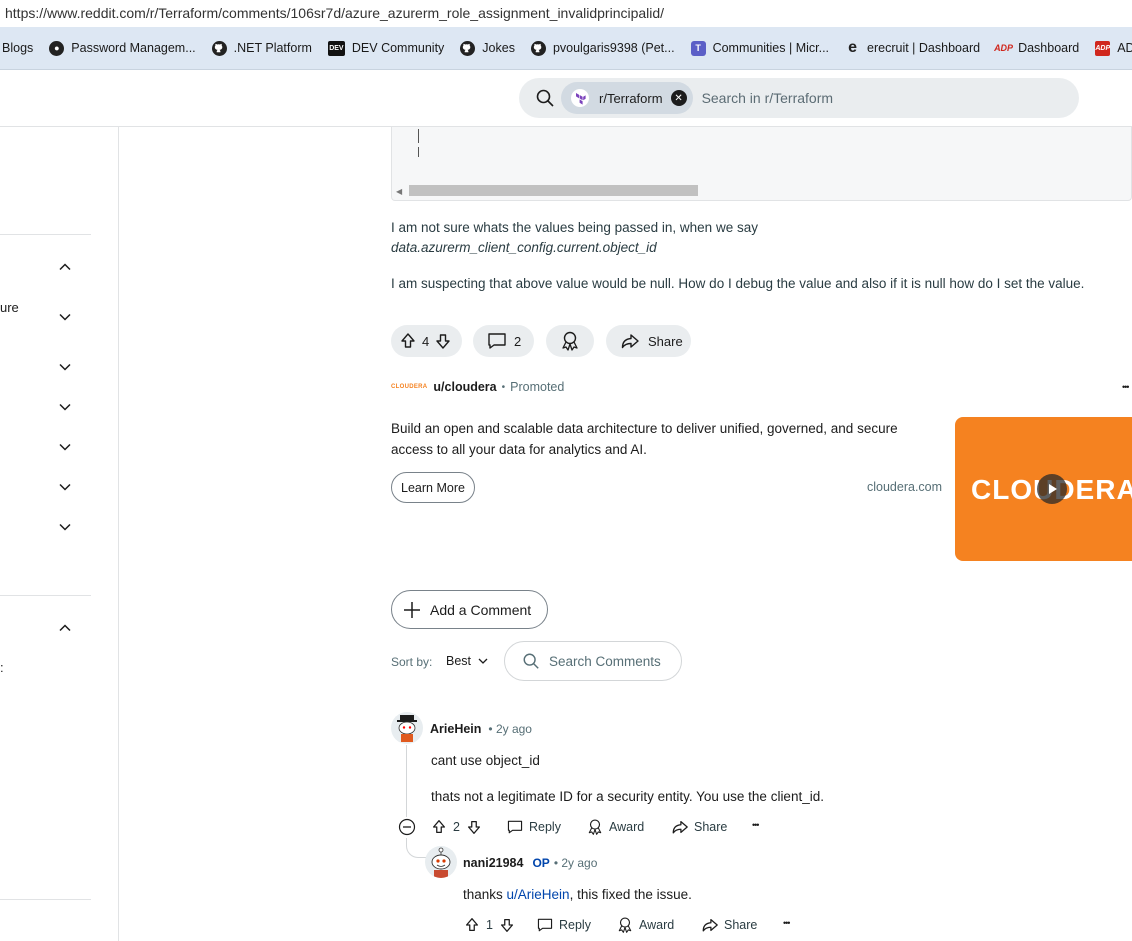  What do you see at coordinates (852, 47) in the screenshot?
I see `edge-icon: e` at bounding box center [852, 47].